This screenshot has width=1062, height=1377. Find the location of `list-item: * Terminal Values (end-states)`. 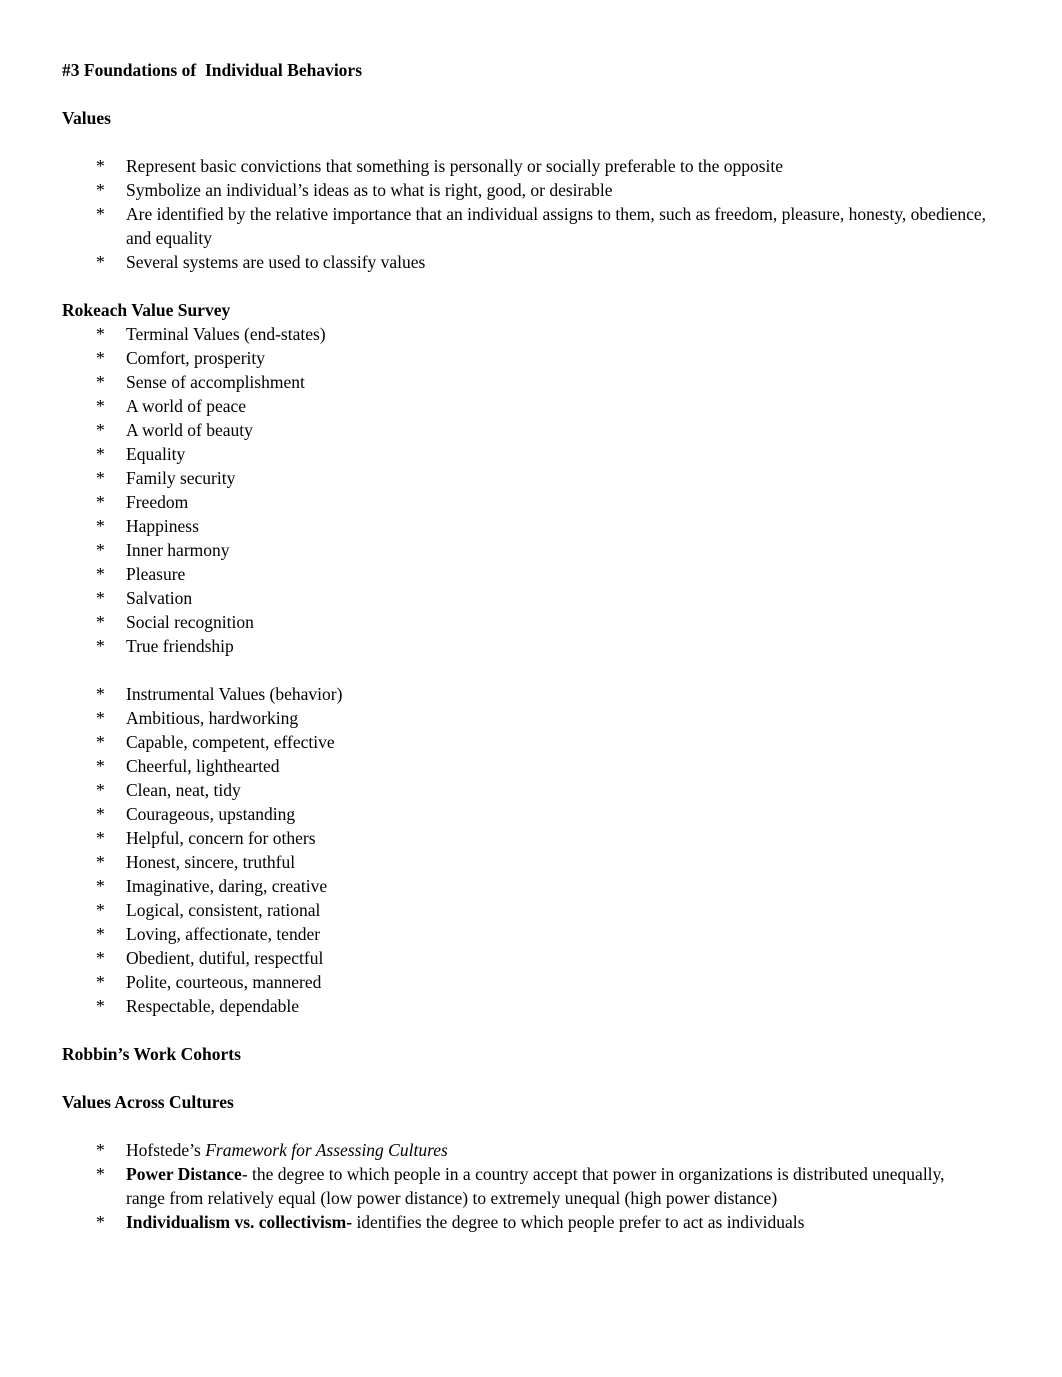

list-item: * Terminal Values (end-states) is located at coordinates (524, 334).